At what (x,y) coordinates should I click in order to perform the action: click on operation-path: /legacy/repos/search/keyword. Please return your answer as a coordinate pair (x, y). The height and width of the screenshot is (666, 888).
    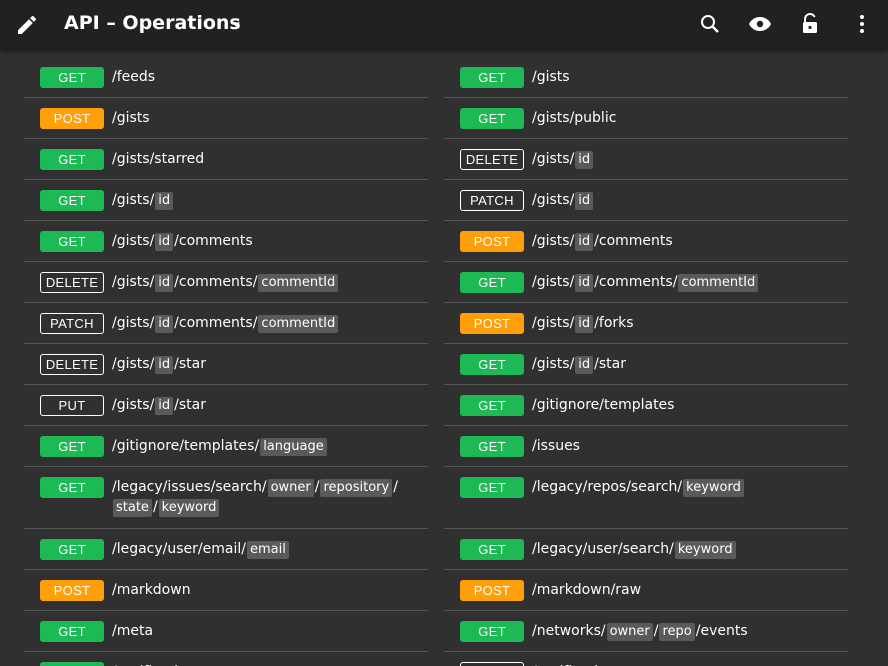
    Looking at the image, I should click on (692, 487).